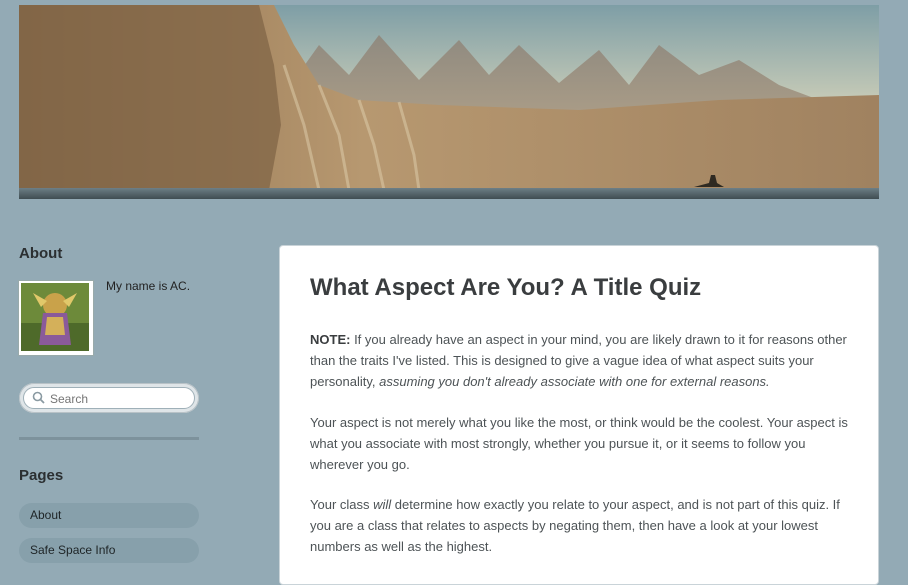 This screenshot has width=908, height=585. What do you see at coordinates (41, 253) in the screenshot?
I see `about-widget-title: About` at bounding box center [41, 253].